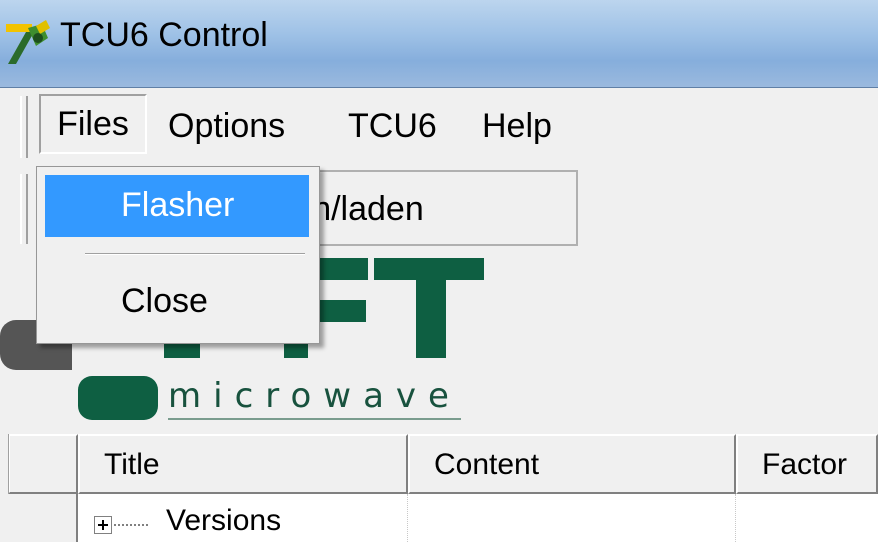 Image resolution: width=878 pixels, height=542 pixels. What do you see at coordinates (28, 42) in the screenshot?
I see `tcu6-app-icon` at bounding box center [28, 42].